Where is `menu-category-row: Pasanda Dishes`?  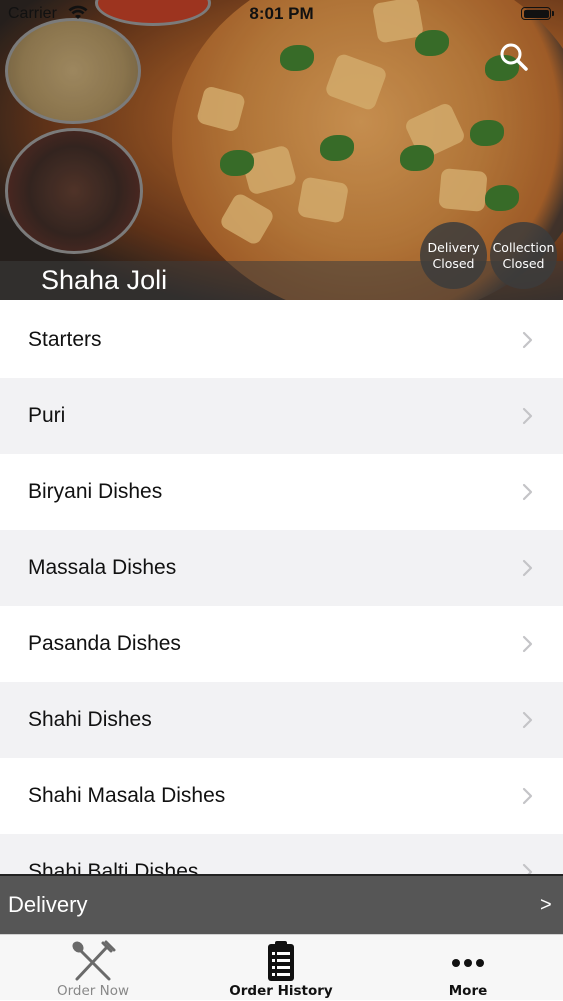
menu-category-row: Pasanda Dishes is located at coordinates (281, 644).